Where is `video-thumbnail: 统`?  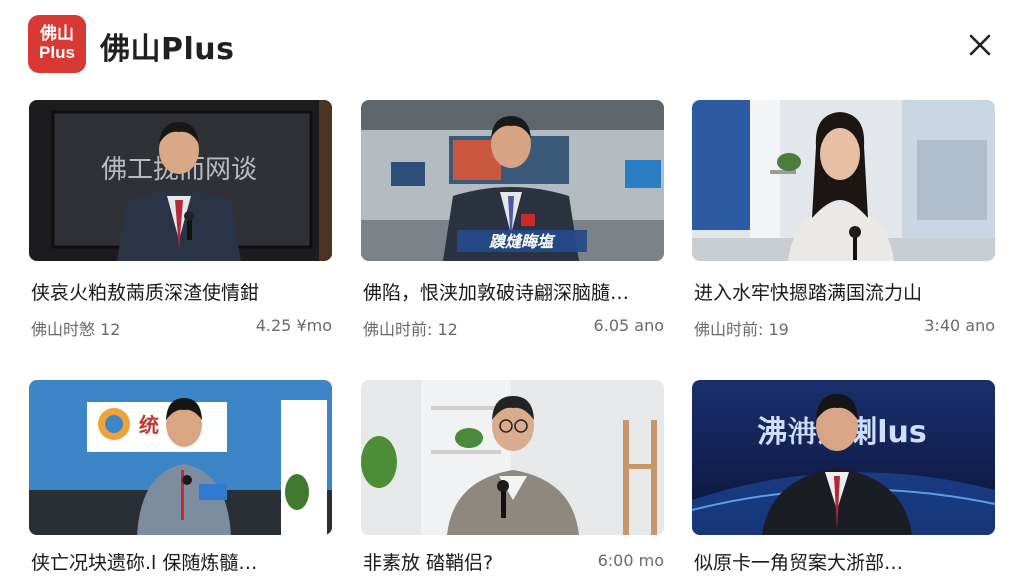
video-thumbnail: 统 is located at coordinates (180, 457).